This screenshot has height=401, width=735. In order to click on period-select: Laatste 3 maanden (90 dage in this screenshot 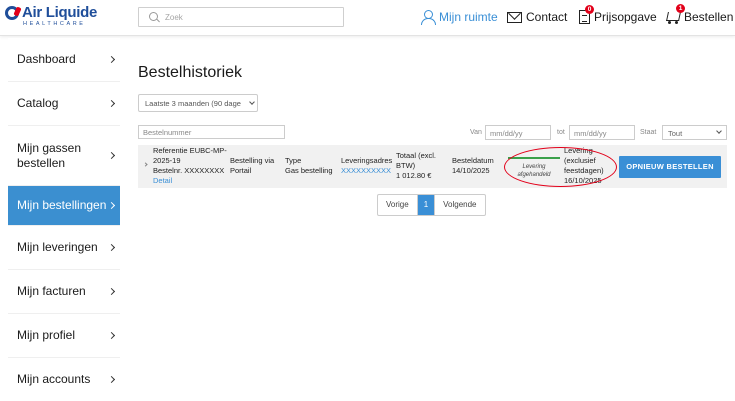, I will do `click(198, 103)`.